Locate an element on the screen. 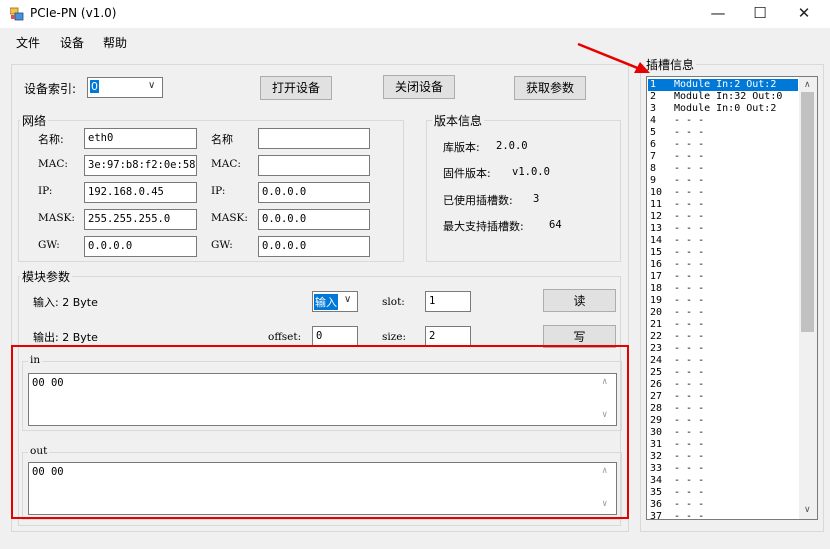 The height and width of the screenshot is (549, 830). slot-row: 11 - - - is located at coordinates (723, 205).